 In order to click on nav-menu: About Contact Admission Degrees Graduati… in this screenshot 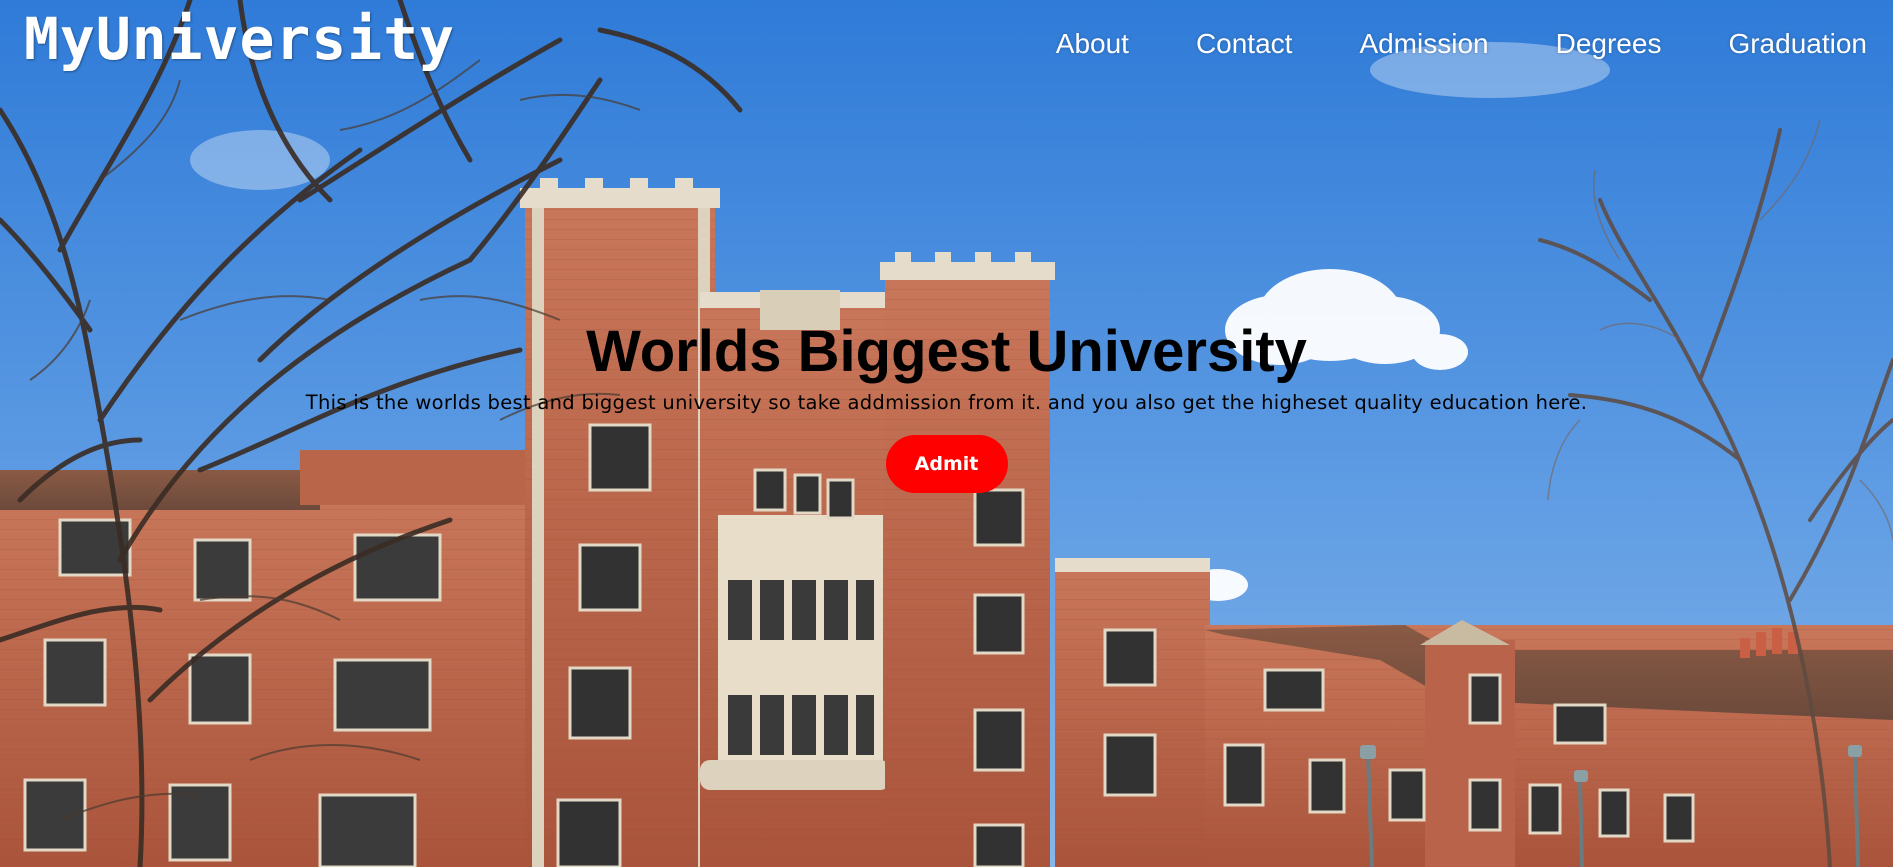, I will do `click(1461, 44)`.